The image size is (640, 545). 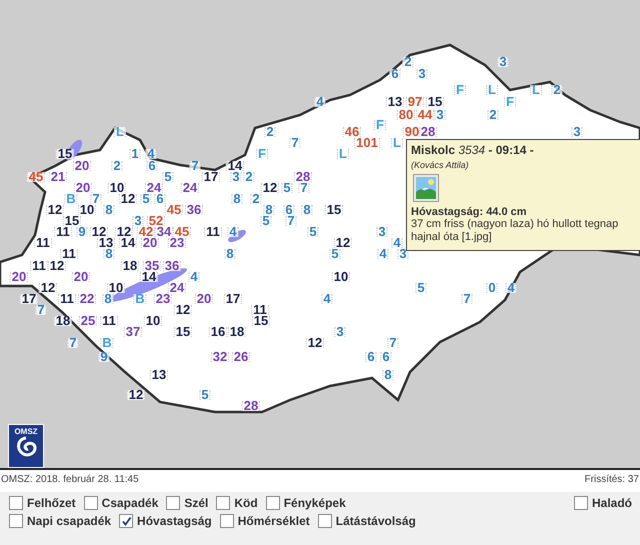 What do you see at coordinates (163, 299) in the screenshot?
I see `station-marker: 23` at bounding box center [163, 299].